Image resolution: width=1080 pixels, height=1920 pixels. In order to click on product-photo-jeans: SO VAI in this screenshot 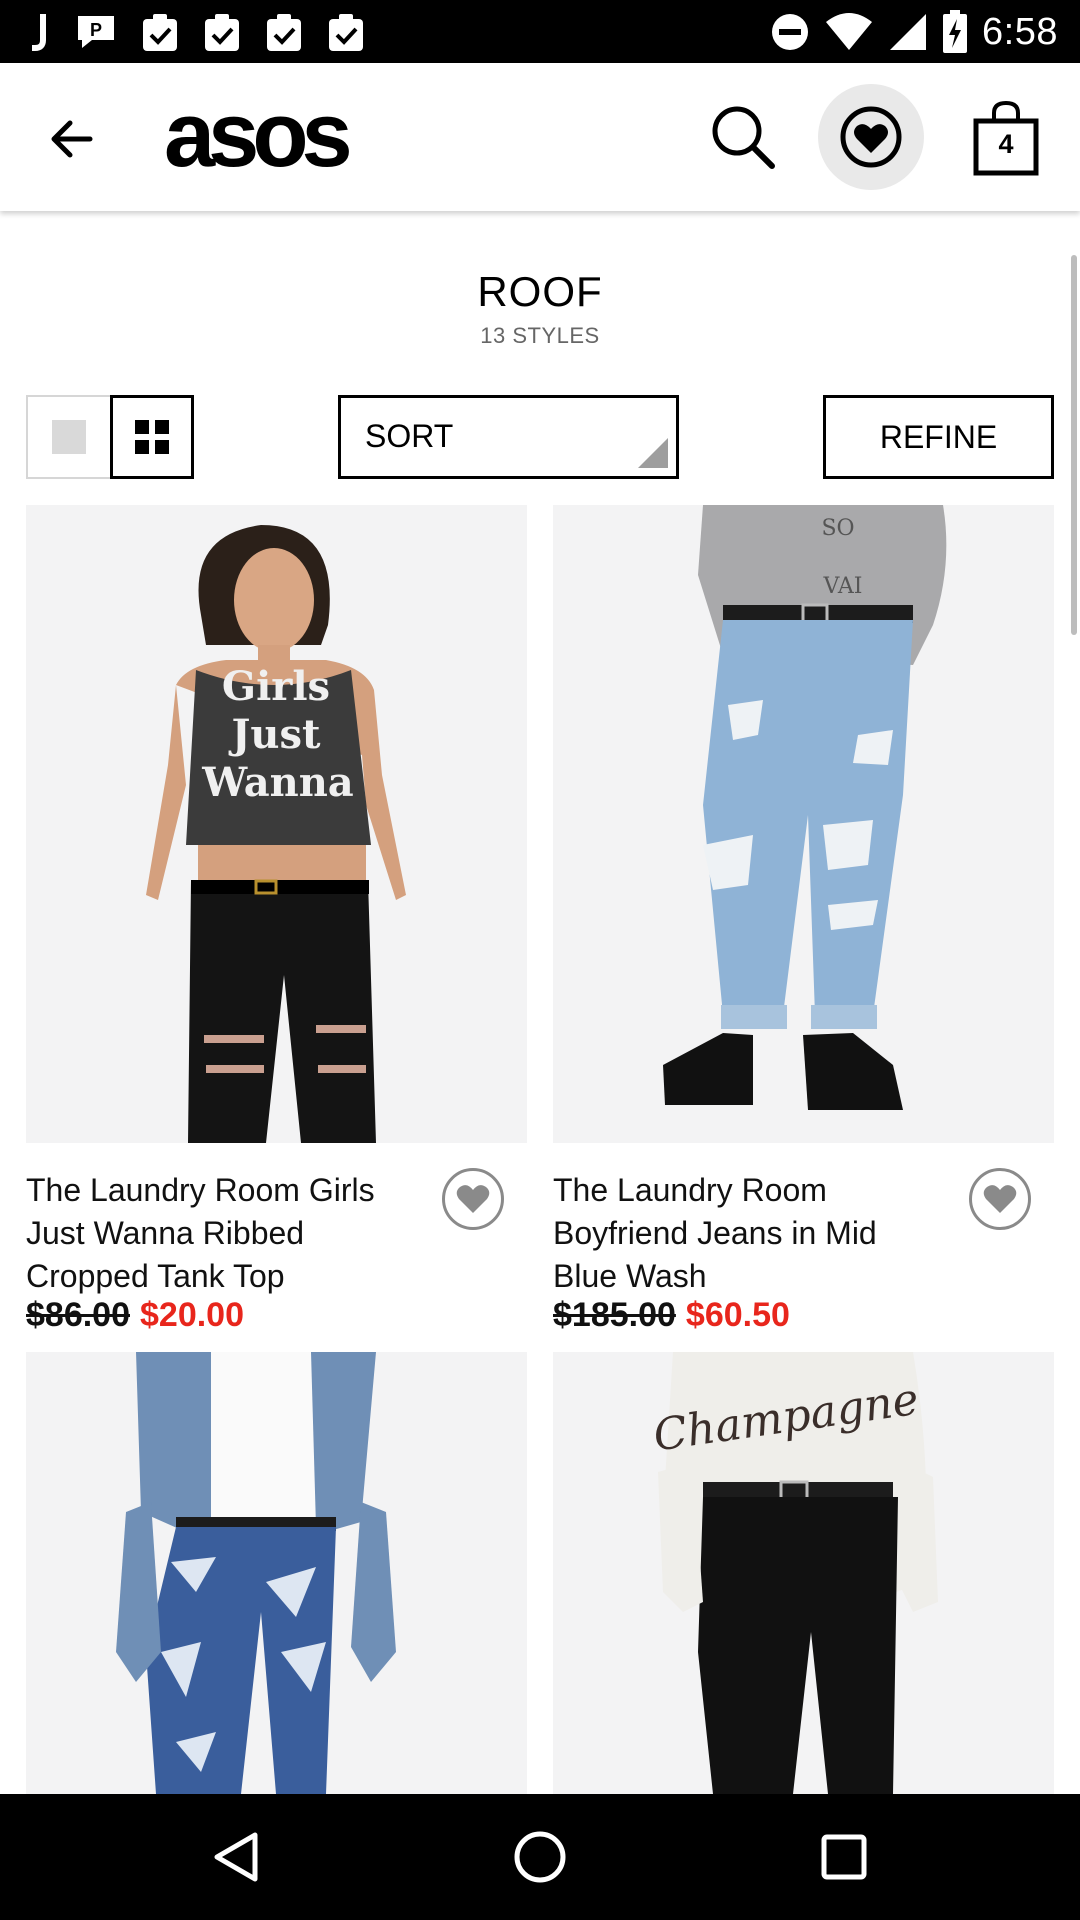, I will do `click(805, 807)`.